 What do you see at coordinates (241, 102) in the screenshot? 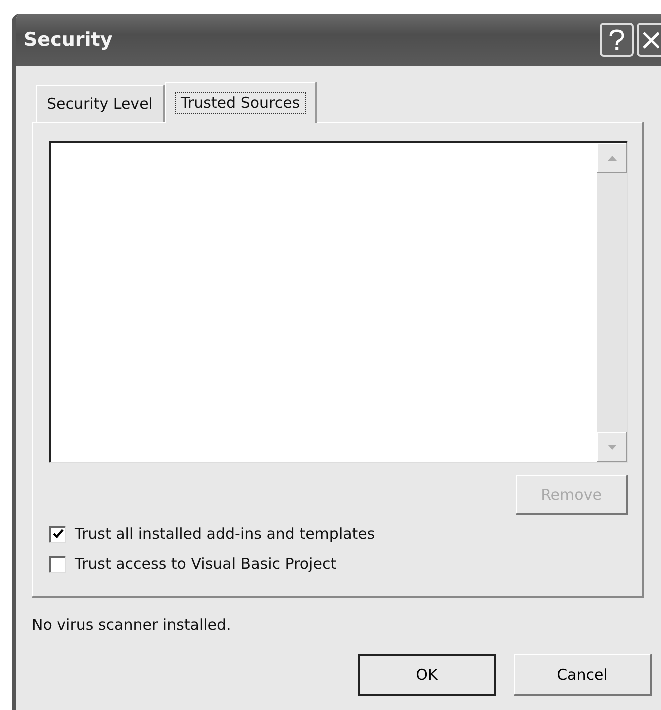
I see `tab: Trusted Sources` at bounding box center [241, 102].